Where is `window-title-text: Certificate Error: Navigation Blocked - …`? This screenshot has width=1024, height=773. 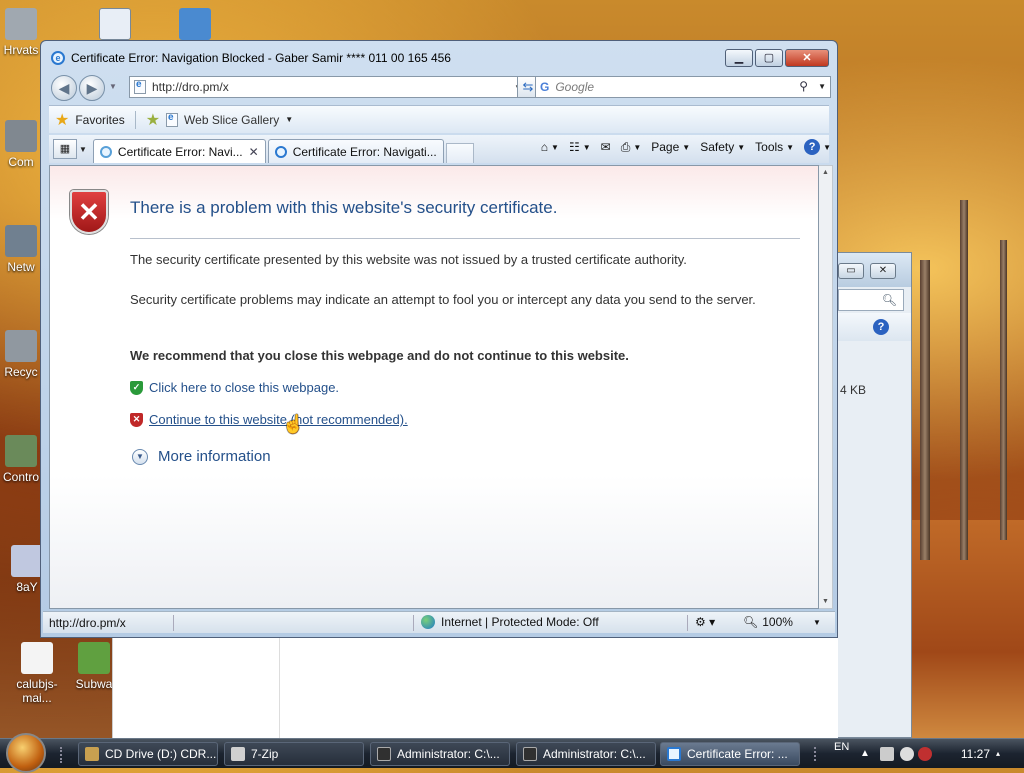
window-title-text: Certificate Error: Navigation Blocked - … is located at coordinates (261, 58).